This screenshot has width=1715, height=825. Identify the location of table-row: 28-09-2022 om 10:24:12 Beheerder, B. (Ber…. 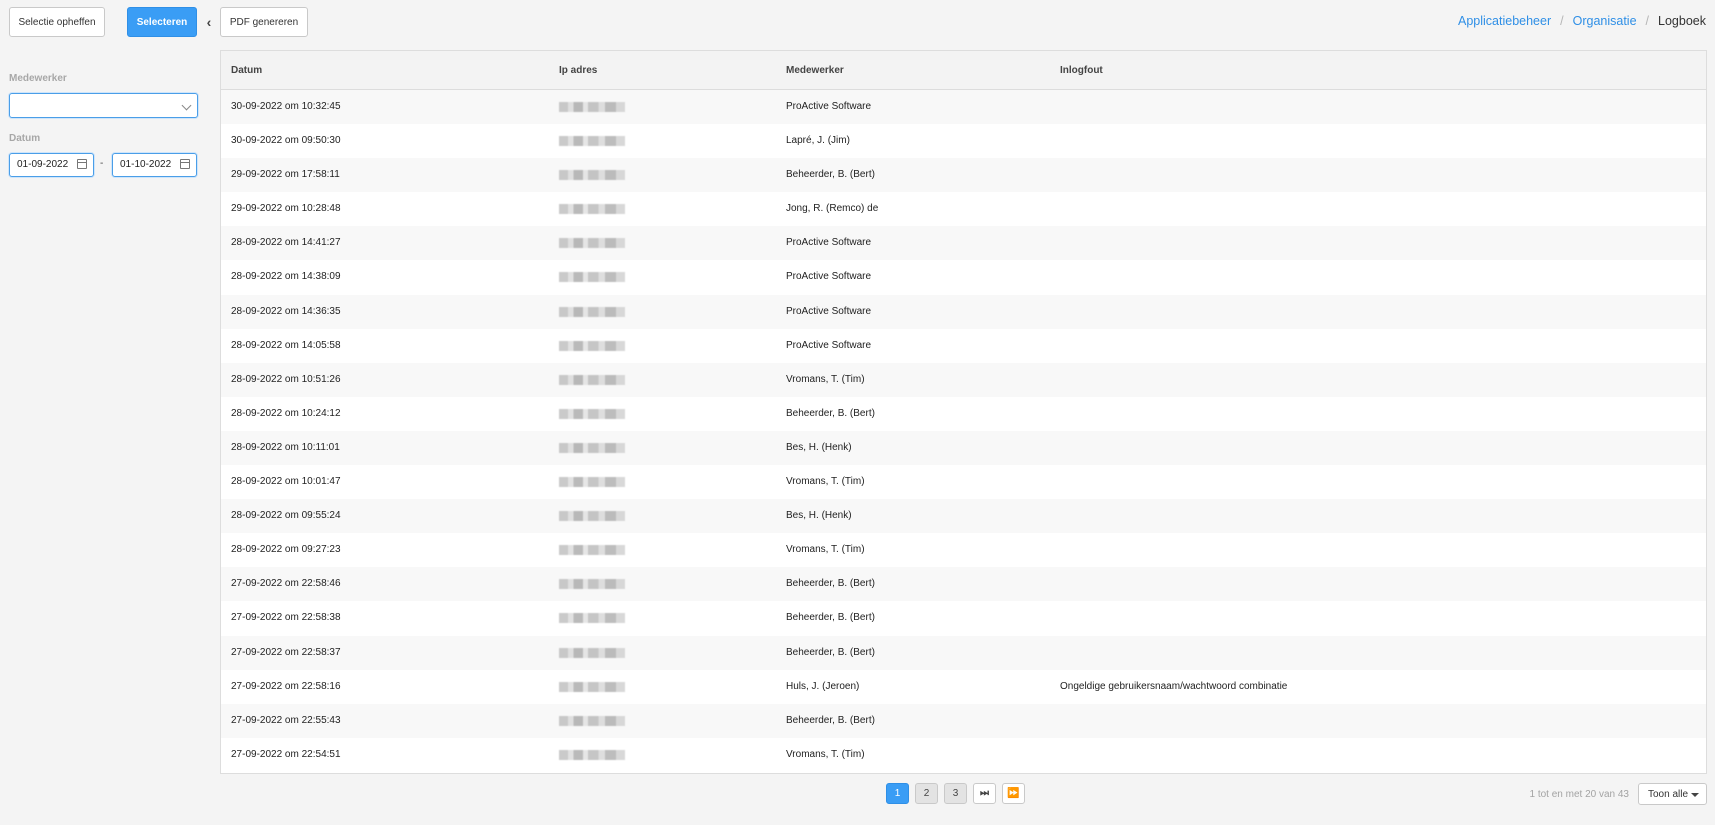
(963, 413).